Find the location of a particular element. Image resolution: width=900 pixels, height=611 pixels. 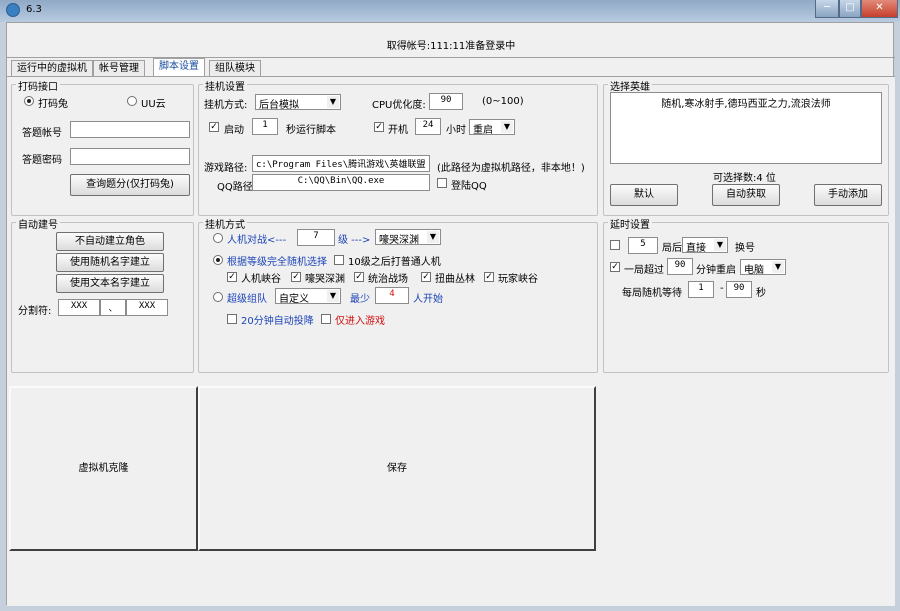

start-label: 启动 is located at coordinates (234, 130).